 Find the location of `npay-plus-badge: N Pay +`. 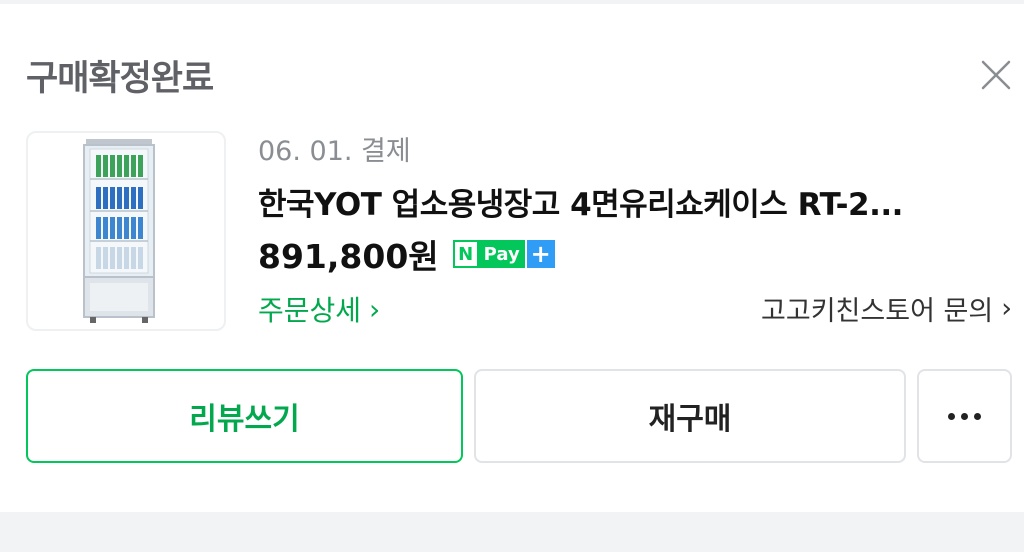

npay-plus-badge: N Pay + is located at coordinates (503, 254).